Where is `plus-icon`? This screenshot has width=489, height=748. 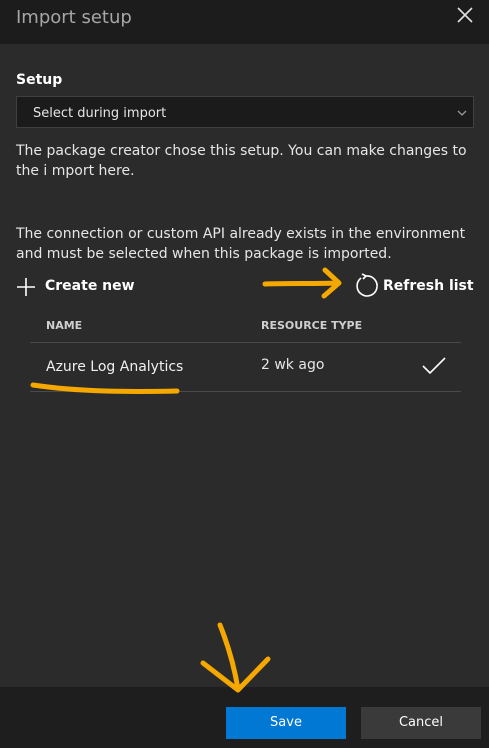 plus-icon is located at coordinates (26, 287).